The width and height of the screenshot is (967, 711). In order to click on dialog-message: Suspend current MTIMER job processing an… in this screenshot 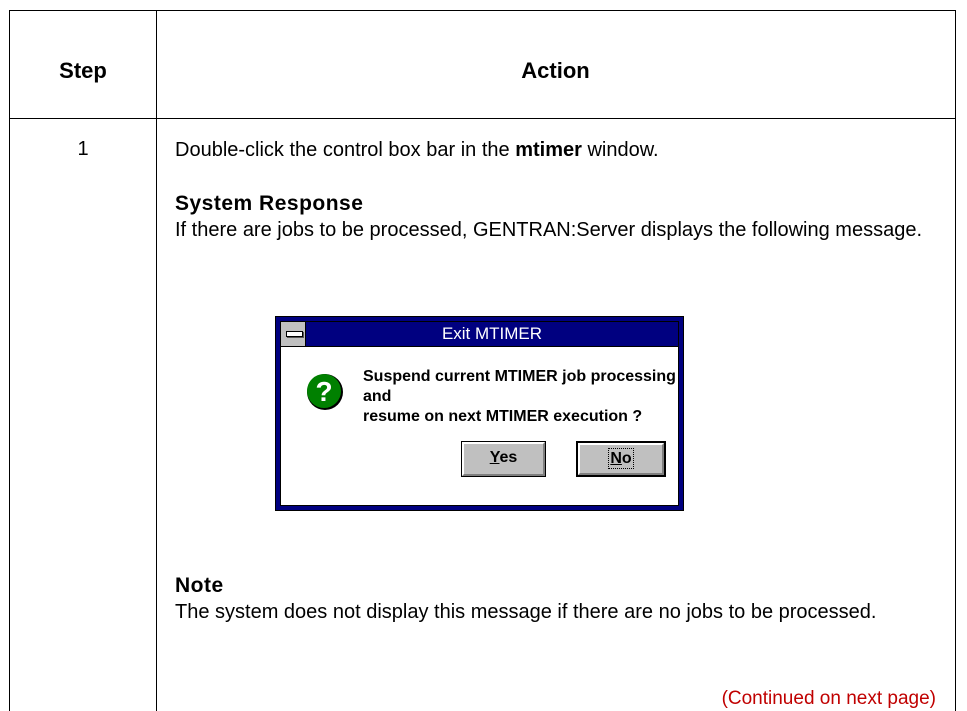, I will do `click(520, 397)`.